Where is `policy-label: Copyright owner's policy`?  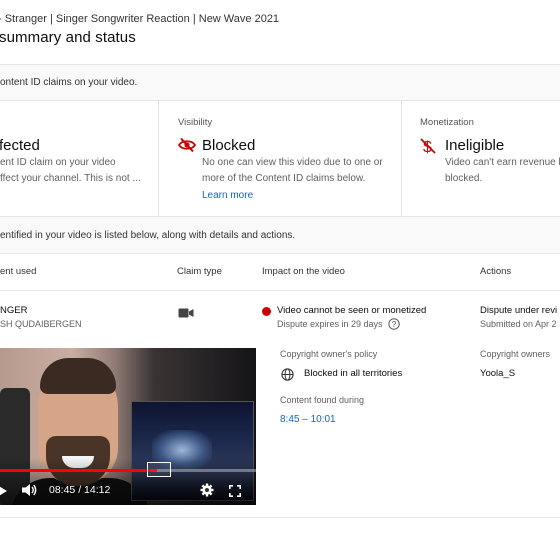 policy-label: Copyright owner's policy is located at coordinates (329, 354).